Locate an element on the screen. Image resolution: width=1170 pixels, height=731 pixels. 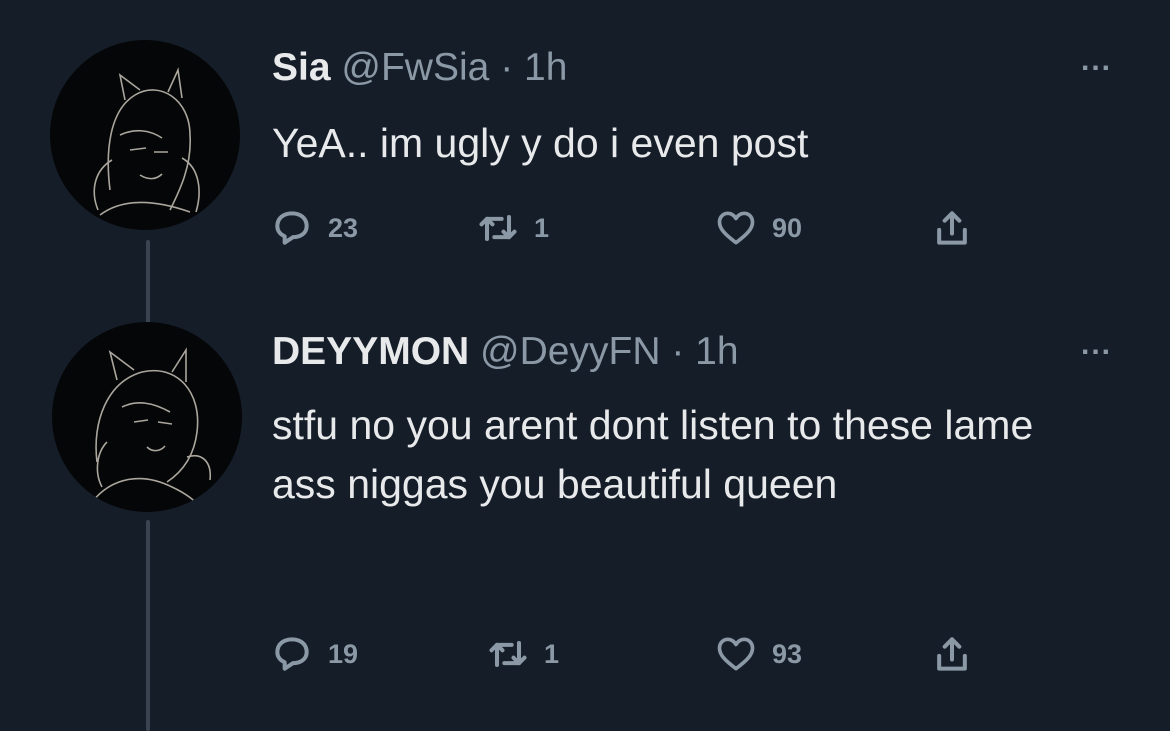
reply-count: 19 is located at coordinates (343, 653).